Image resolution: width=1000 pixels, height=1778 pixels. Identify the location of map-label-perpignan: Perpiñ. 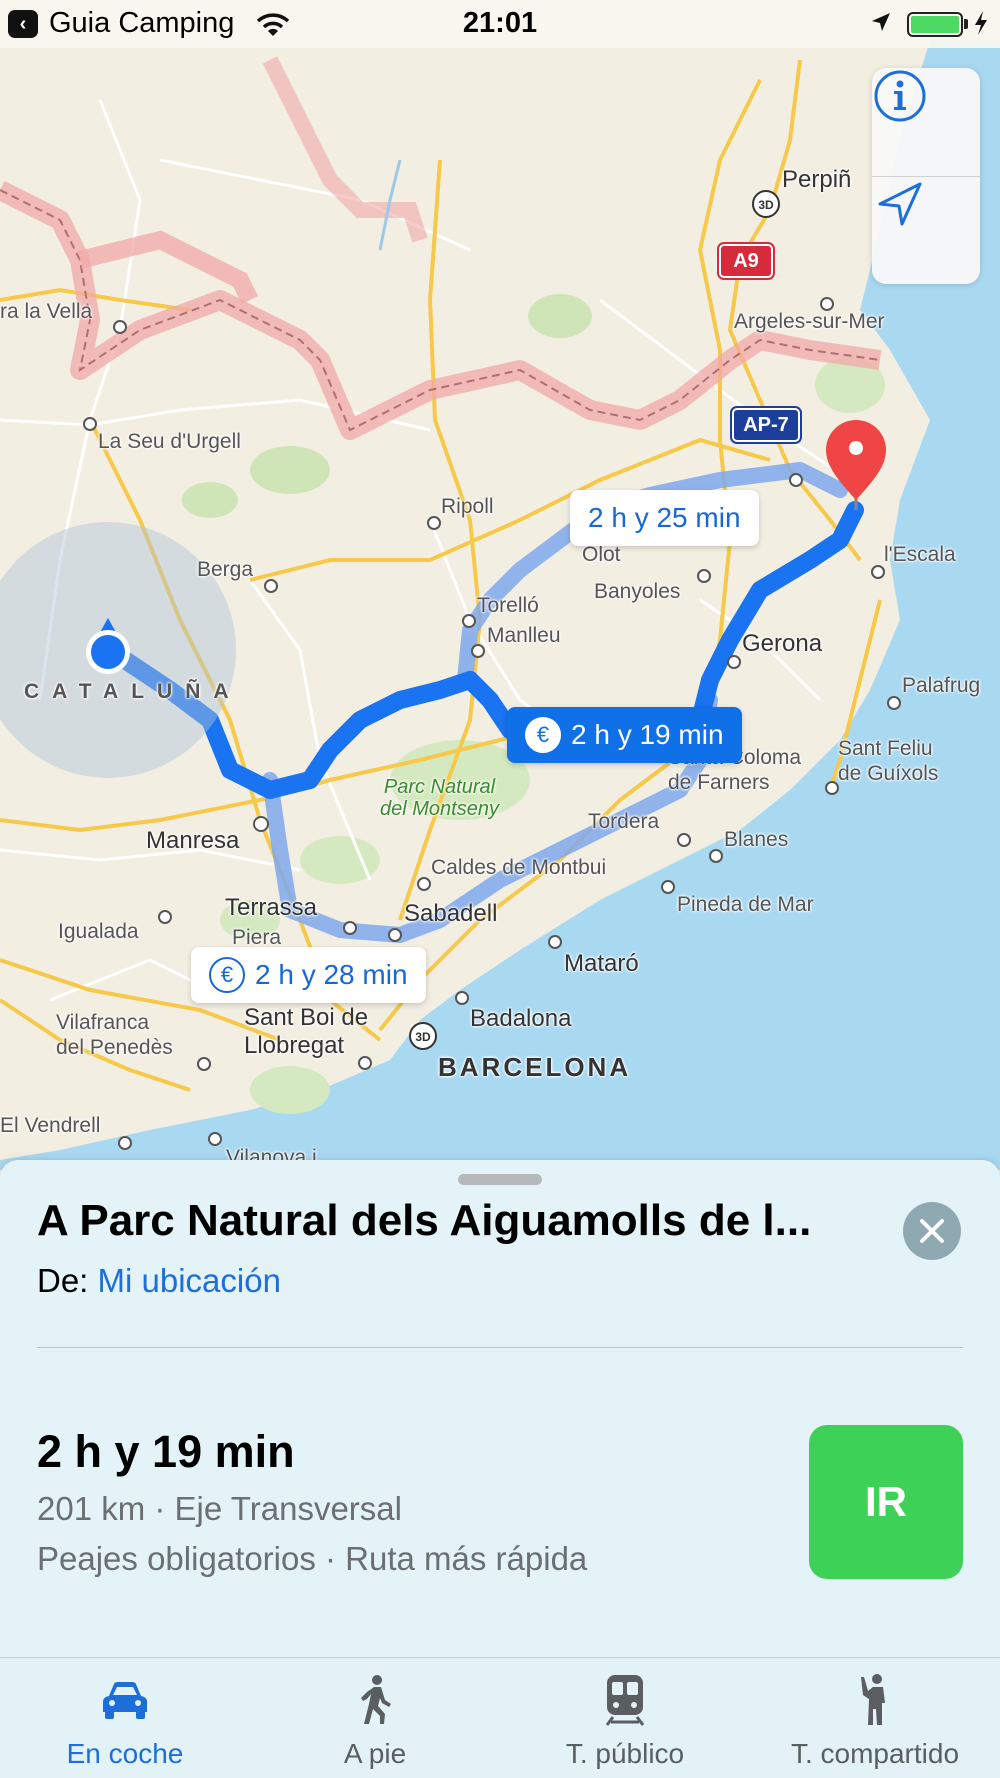
(817, 179).